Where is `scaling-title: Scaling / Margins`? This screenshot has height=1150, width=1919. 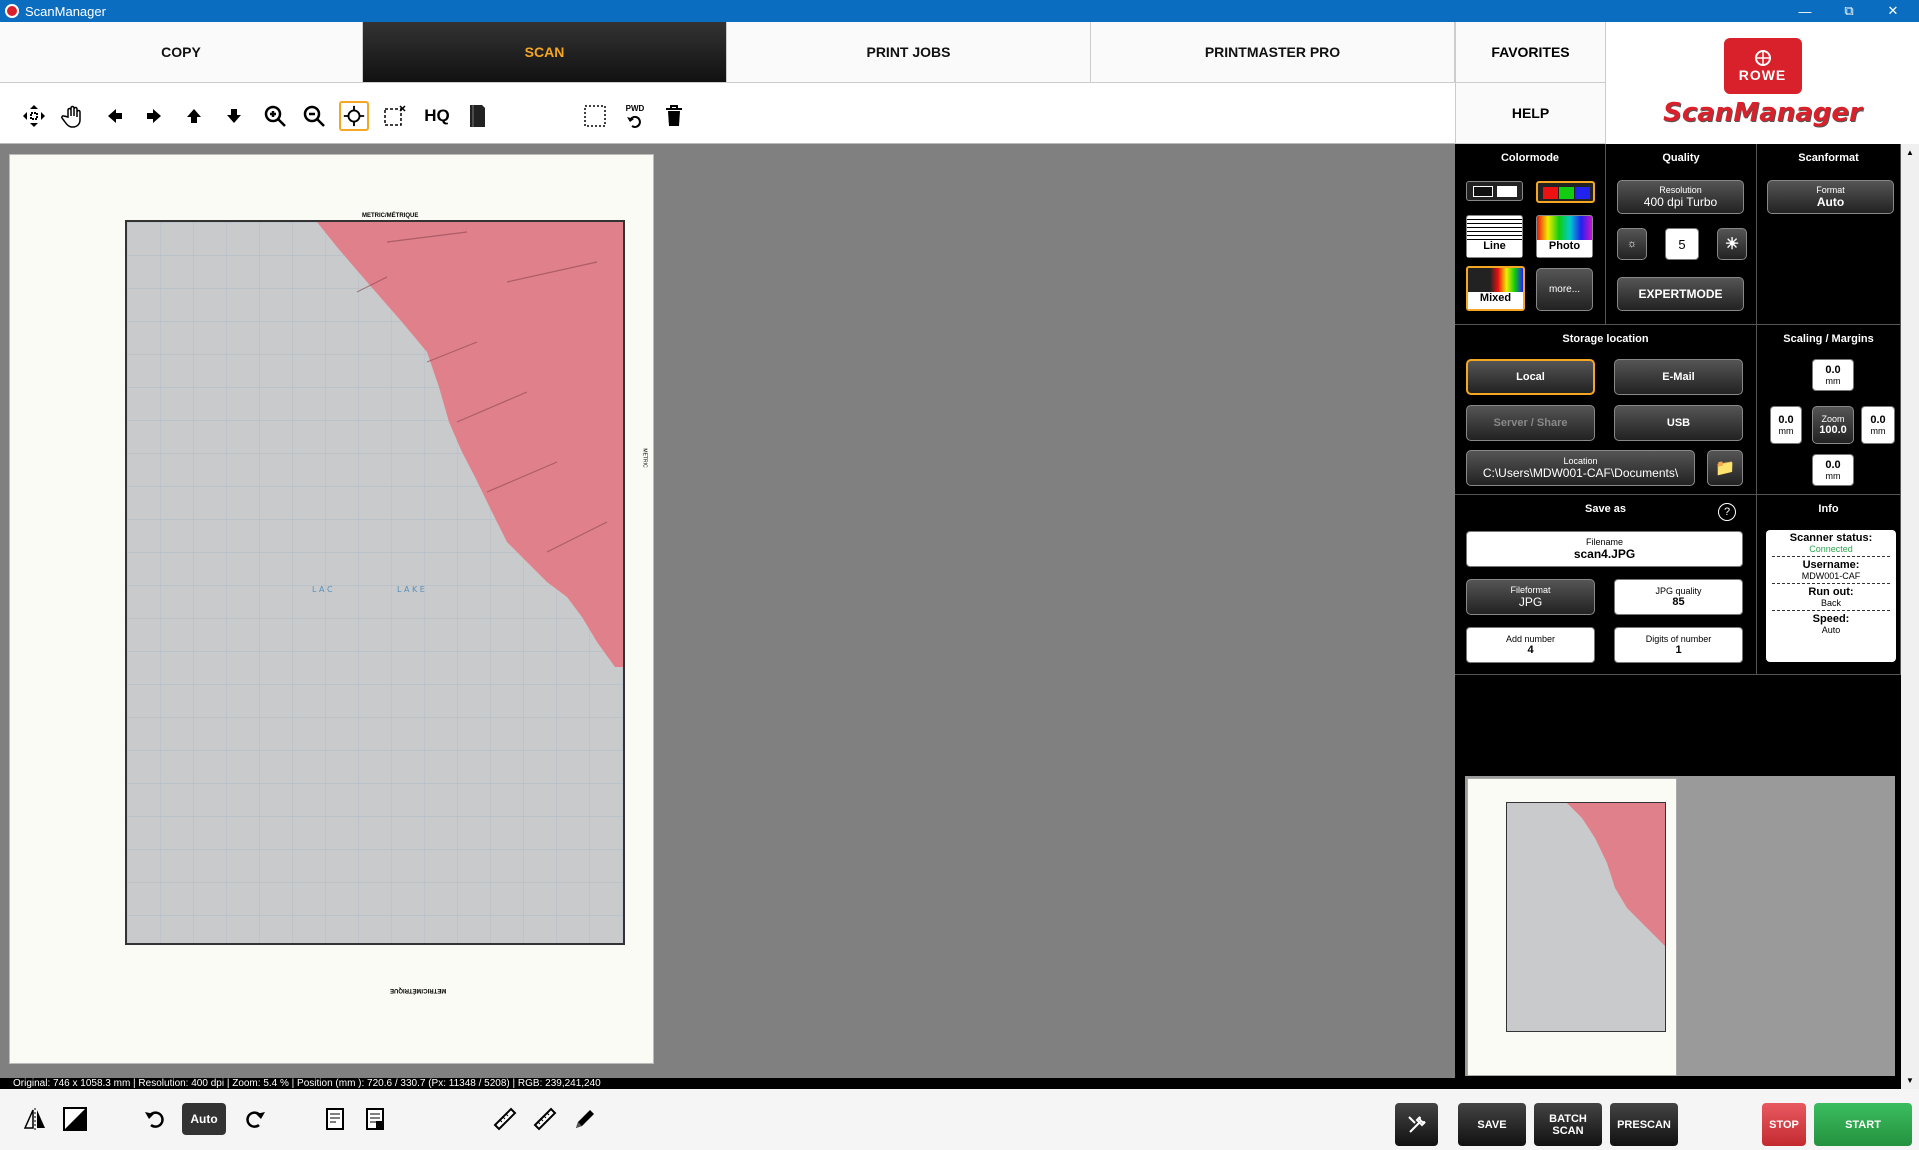
scaling-title: Scaling / Margins is located at coordinates (1828, 339).